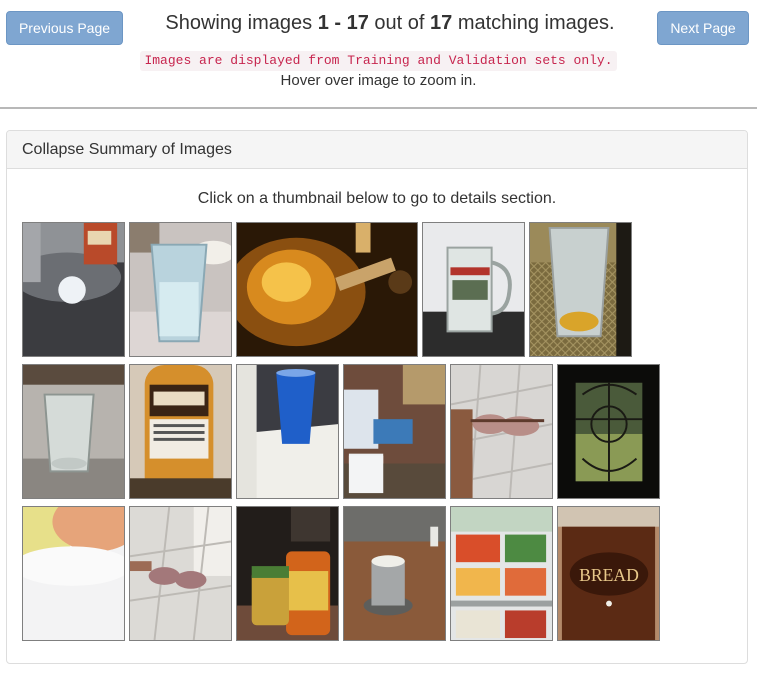 This screenshot has height=676, width=757. Describe the element at coordinates (703, 28) in the screenshot. I see `next-page-button: Next Page` at that location.